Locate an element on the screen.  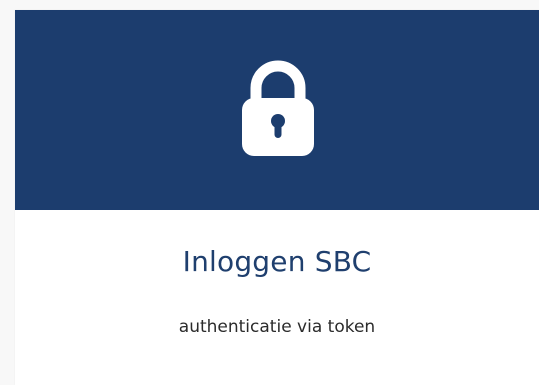
tile-title: Inloggen SBC is located at coordinates (277, 261).